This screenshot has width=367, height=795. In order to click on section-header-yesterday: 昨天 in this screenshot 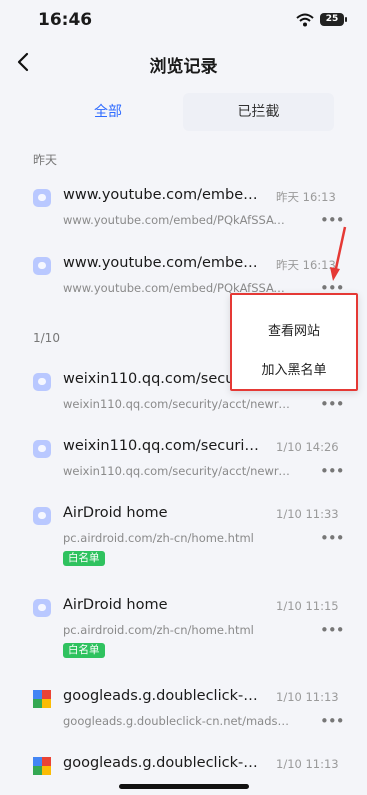, I will do `click(45, 160)`.